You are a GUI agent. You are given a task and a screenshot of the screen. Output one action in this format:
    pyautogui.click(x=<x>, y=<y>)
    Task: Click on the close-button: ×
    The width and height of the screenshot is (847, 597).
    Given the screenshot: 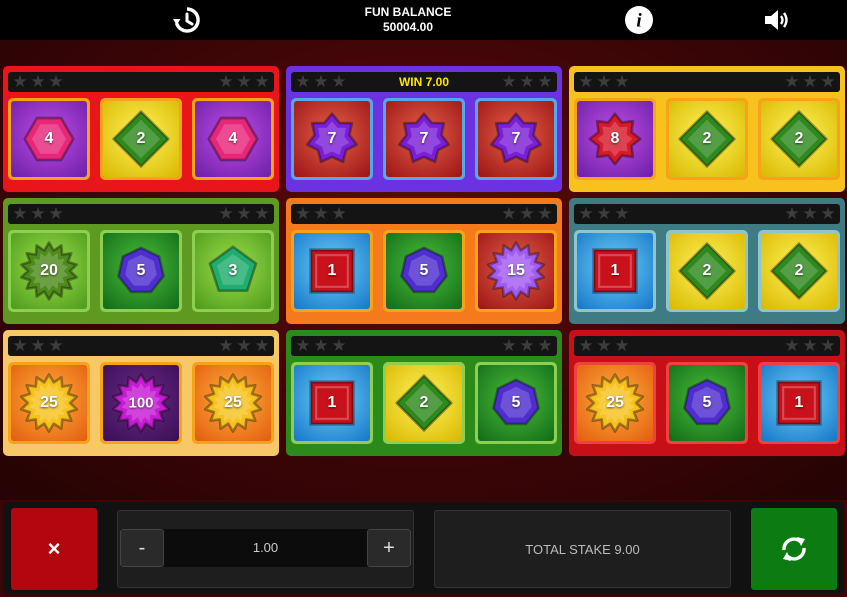 What is the action you would take?
    pyautogui.click(x=54, y=549)
    